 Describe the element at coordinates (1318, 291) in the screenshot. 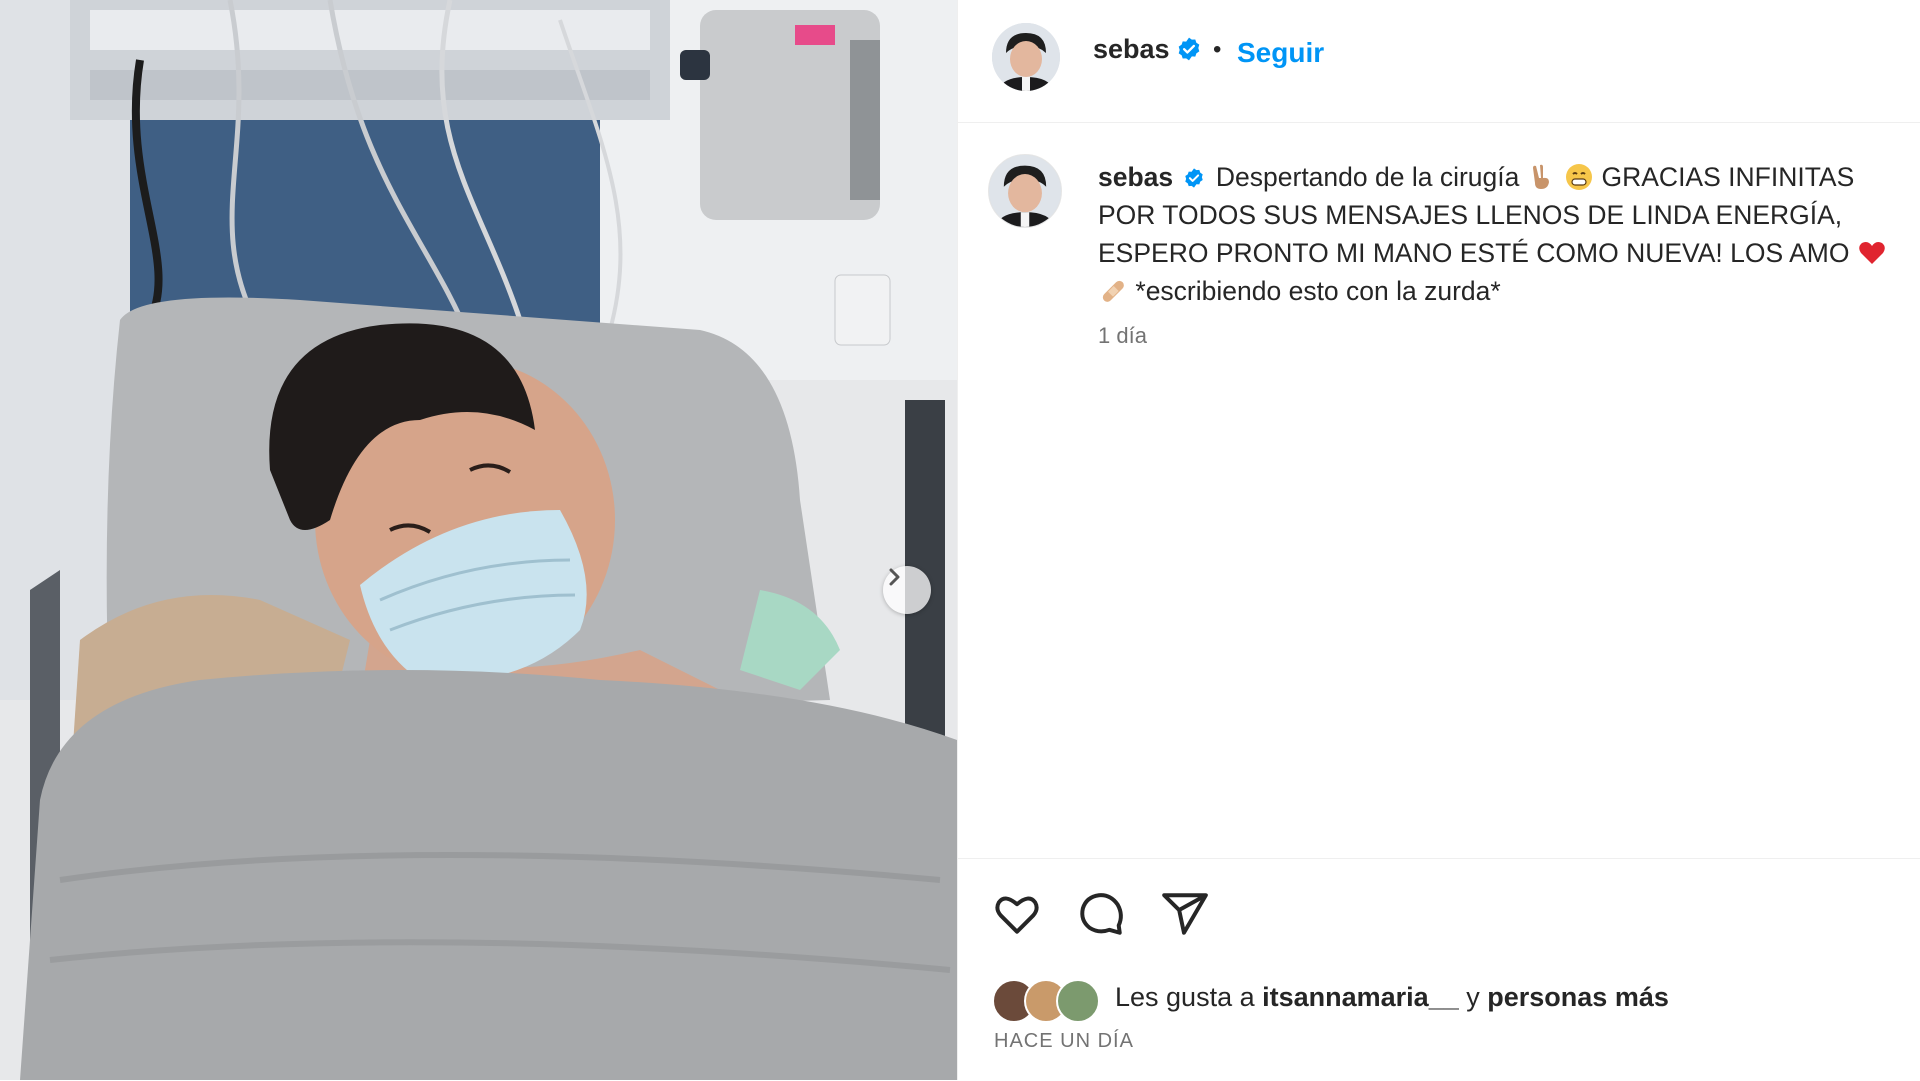

I see `caption-text-part3: *escribiendo esto con la zurda*` at that location.